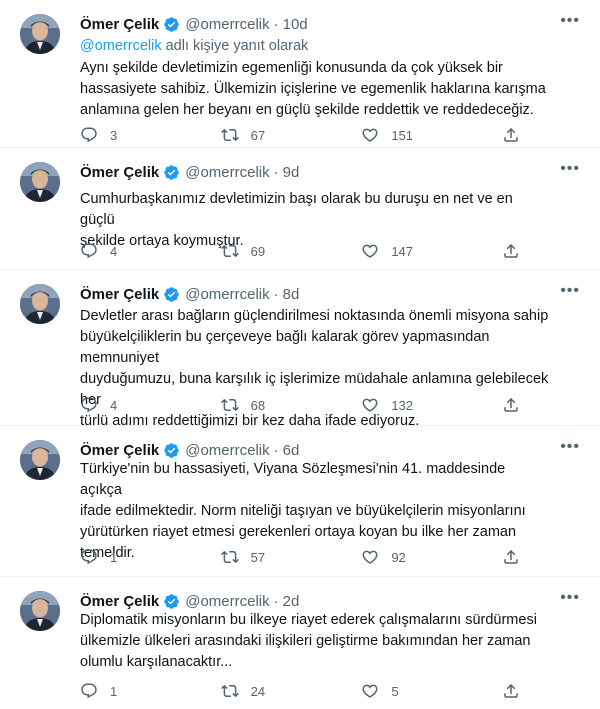 Image resolution: width=600 pixels, height=709 pixels. I want to click on reply-context-text: adlı kişiye yanıt olarak, so click(235, 46).